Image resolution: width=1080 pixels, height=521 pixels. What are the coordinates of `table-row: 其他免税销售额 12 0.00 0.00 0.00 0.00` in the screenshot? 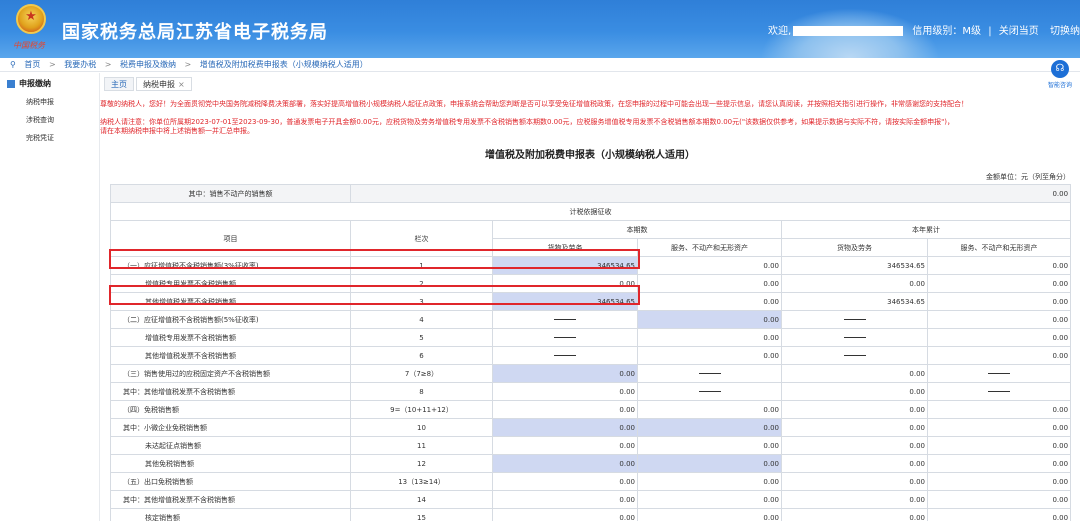 It's located at (591, 463).